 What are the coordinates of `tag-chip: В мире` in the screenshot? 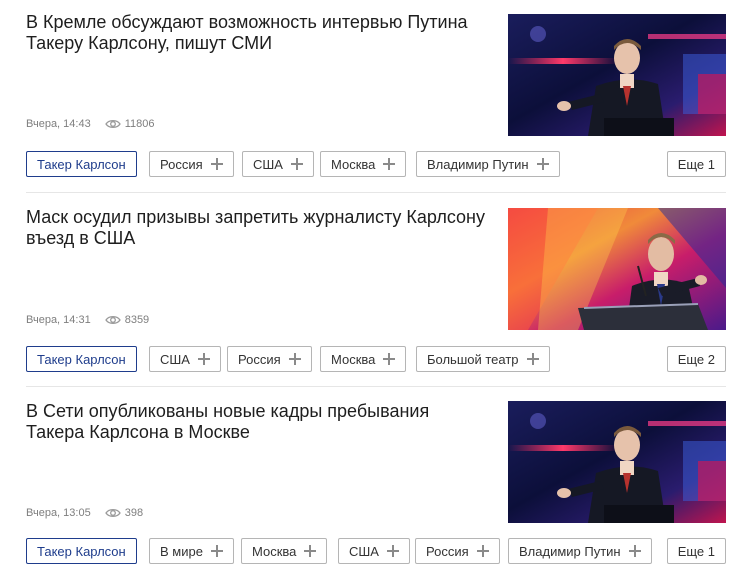 It's located at (191, 551).